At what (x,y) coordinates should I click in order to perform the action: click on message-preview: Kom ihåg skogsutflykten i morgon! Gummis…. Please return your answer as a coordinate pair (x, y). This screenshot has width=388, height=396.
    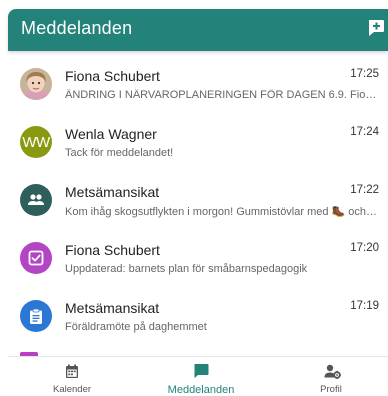
    Looking at the image, I should click on (222, 212).